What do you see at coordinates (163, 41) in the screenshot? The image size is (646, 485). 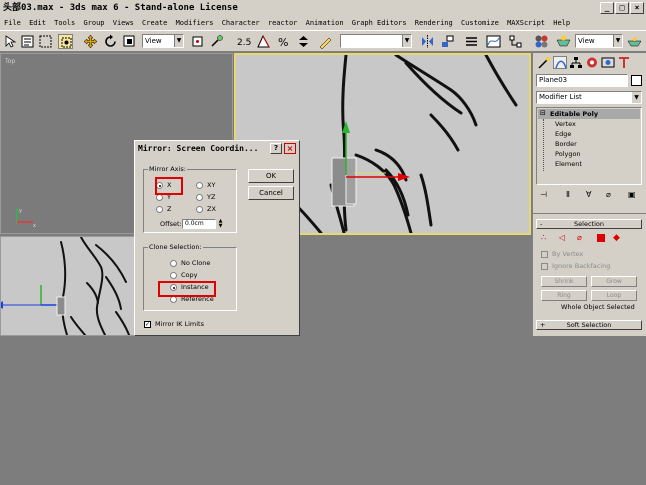 I see `reference-coordinate-select: View ▼` at bounding box center [163, 41].